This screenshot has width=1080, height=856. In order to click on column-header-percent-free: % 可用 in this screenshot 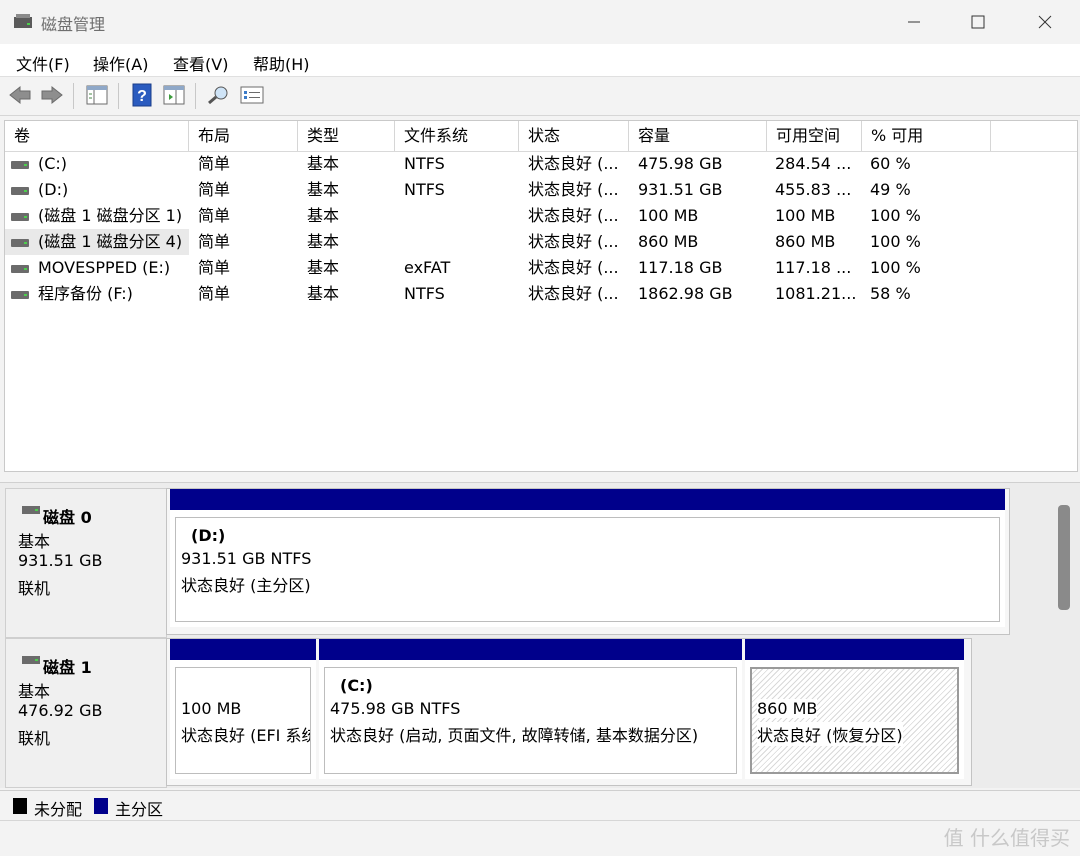, I will do `click(926, 136)`.